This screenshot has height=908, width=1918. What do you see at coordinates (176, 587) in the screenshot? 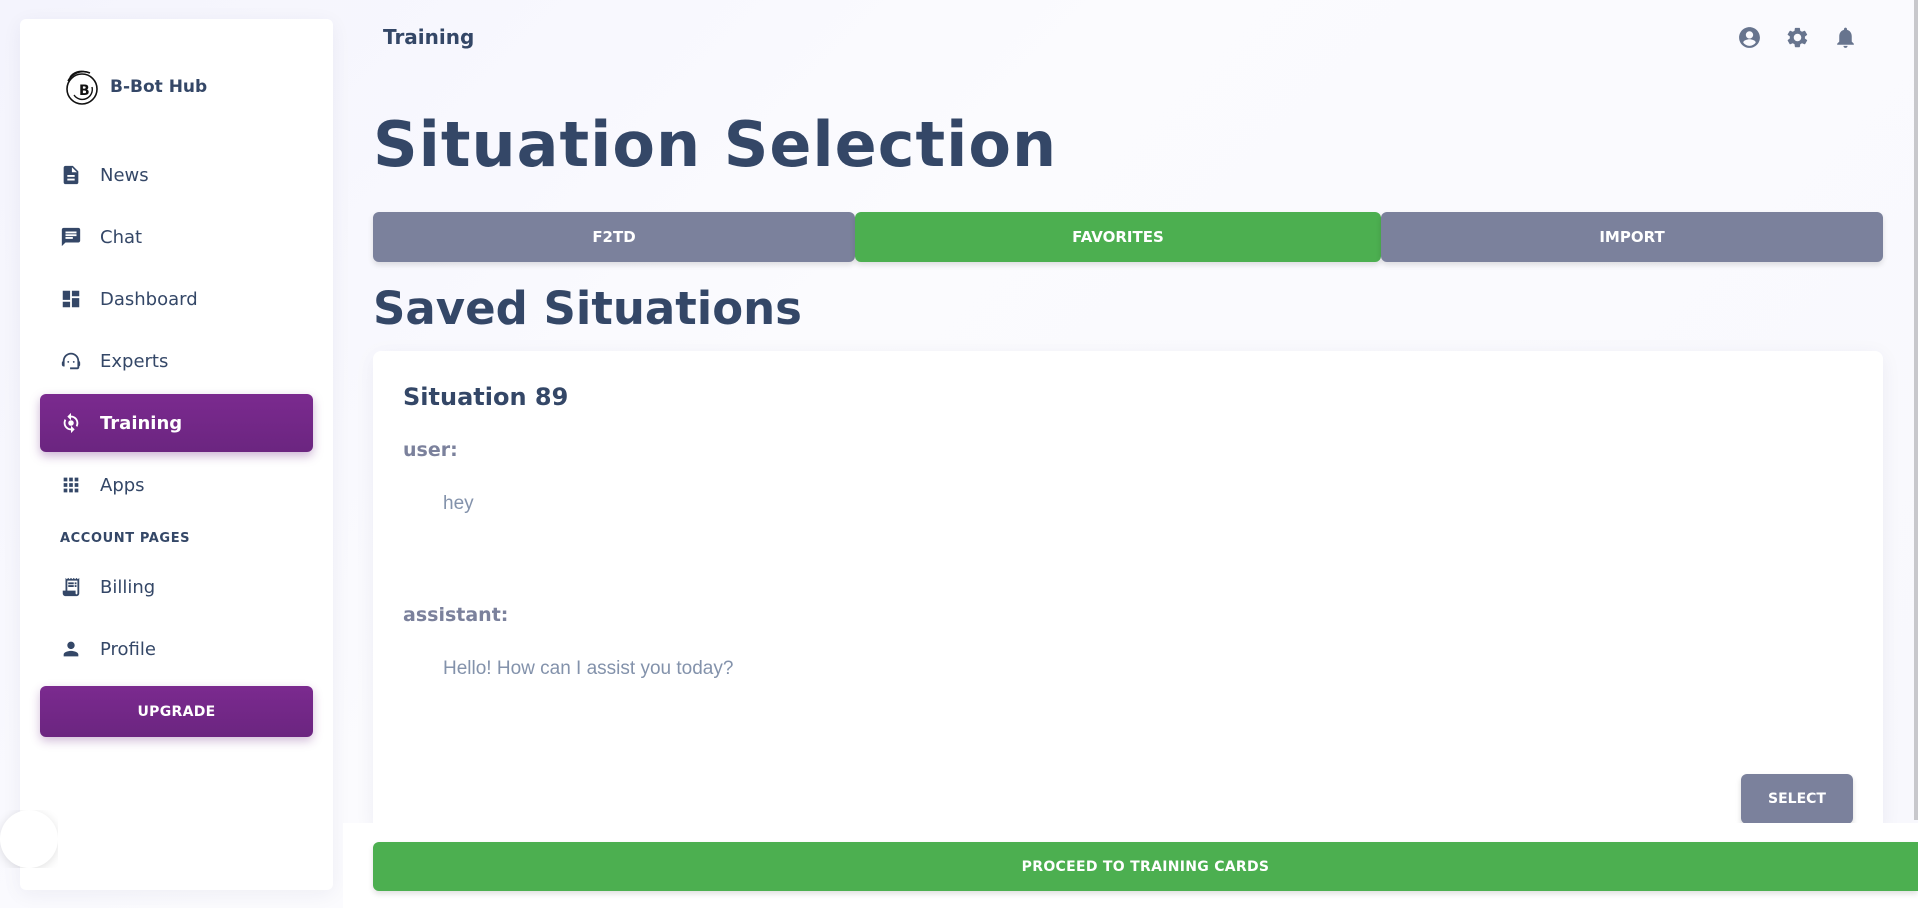
I see `sidebar-item-billing: Billing` at bounding box center [176, 587].